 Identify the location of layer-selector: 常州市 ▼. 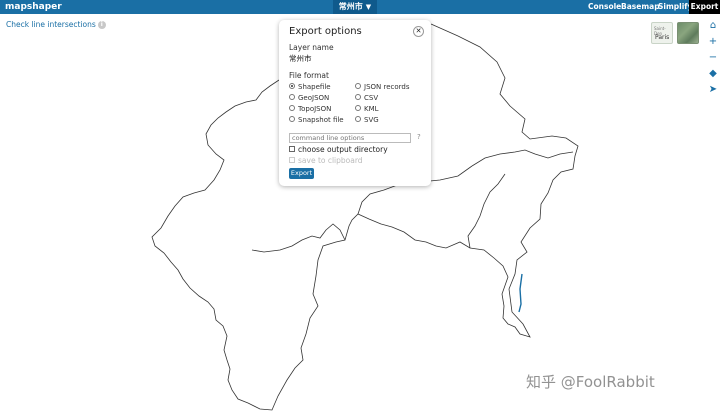
(355, 7).